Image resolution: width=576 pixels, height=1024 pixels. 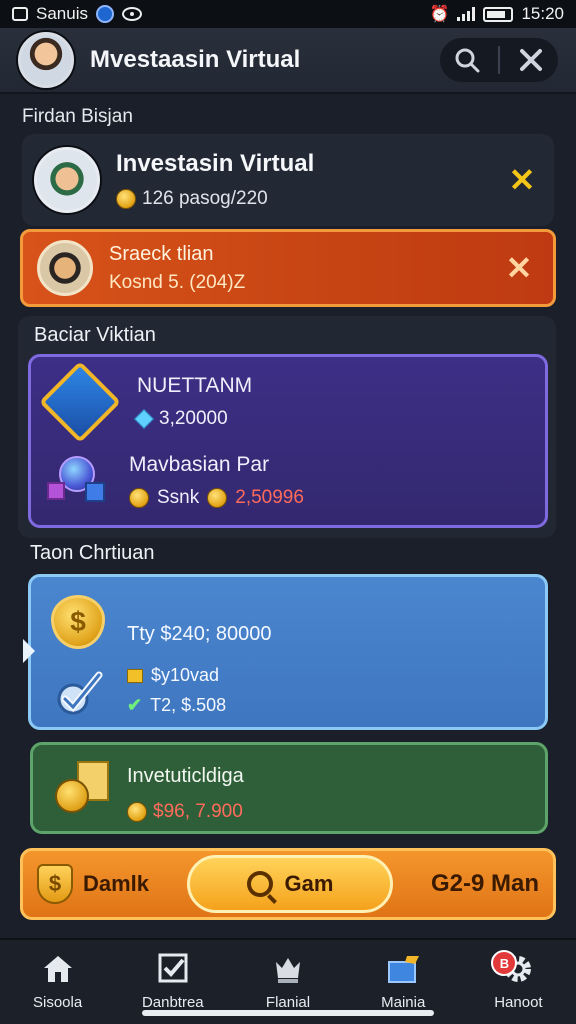 What do you see at coordinates (288, 1002) in the screenshot?
I see `nav-label: Flanial` at bounding box center [288, 1002].